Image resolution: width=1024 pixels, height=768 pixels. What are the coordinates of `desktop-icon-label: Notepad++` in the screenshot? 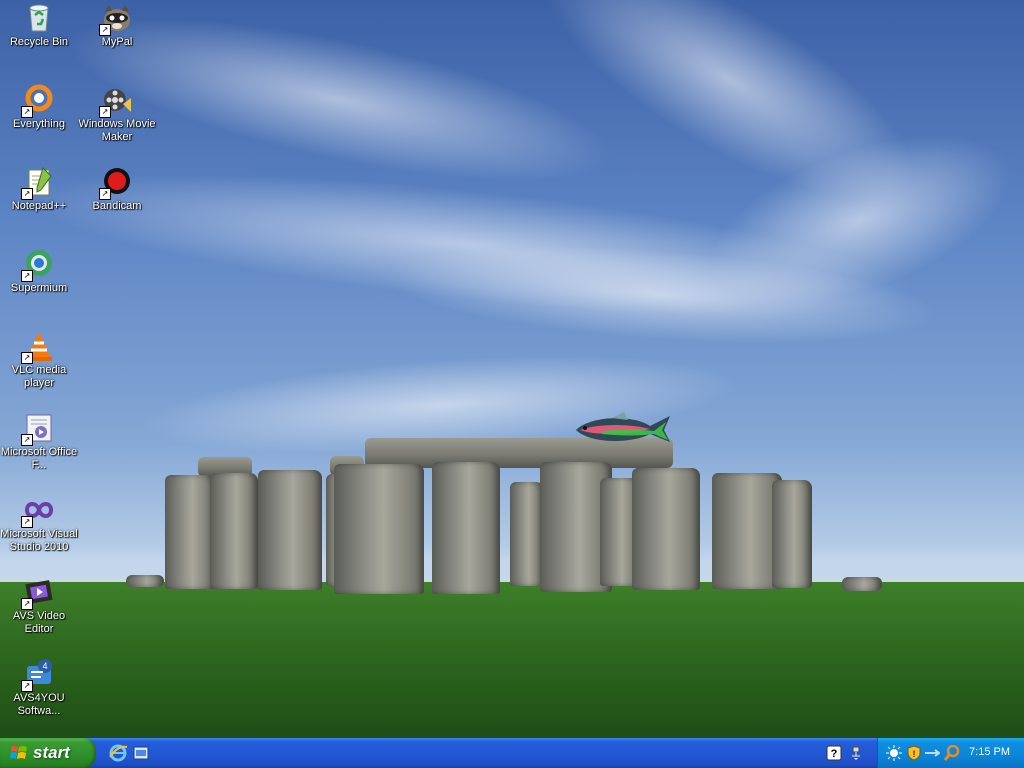 It's located at (39, 206).